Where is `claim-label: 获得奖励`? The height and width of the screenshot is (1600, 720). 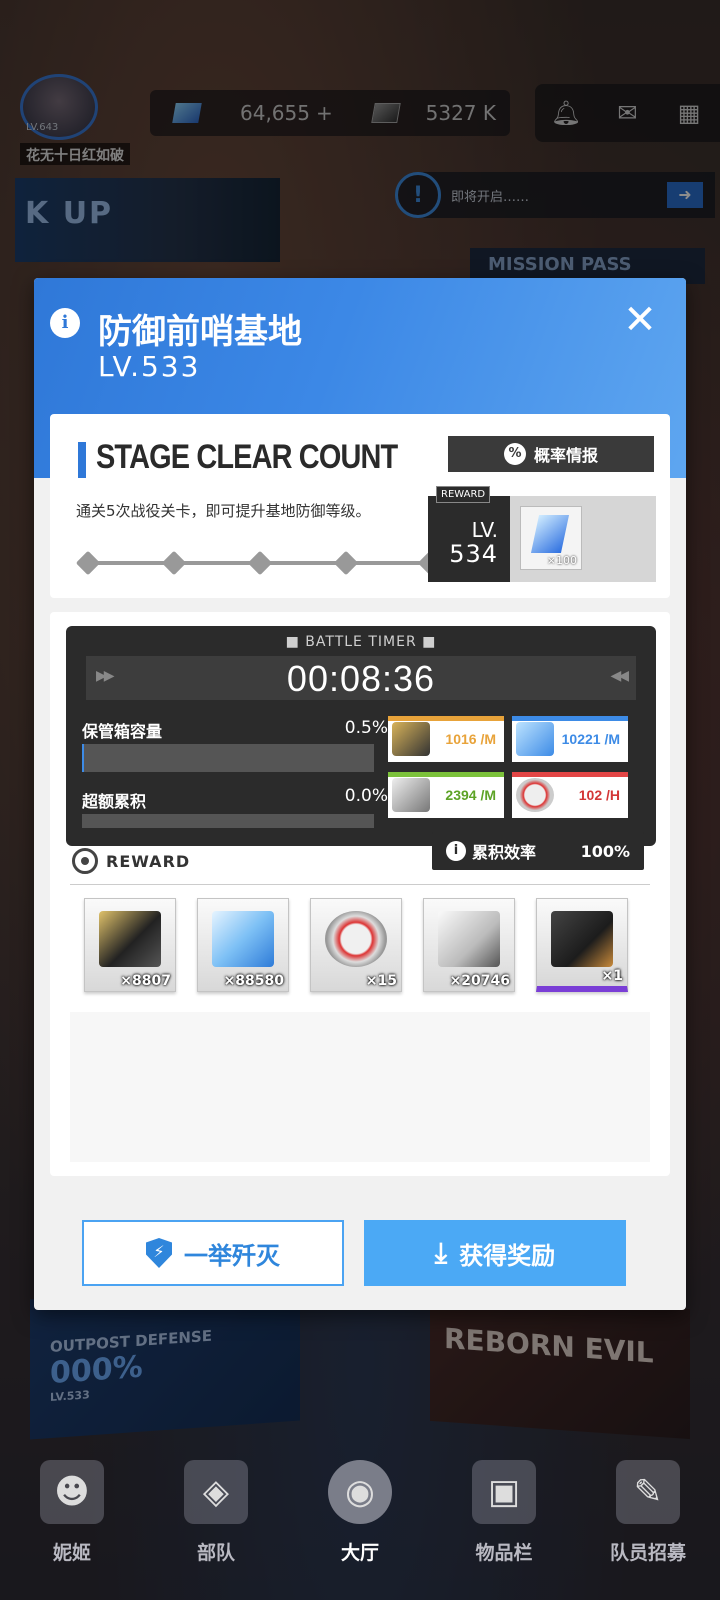 claim-label: 获得奖励 is located at coordinates (507, 1255).